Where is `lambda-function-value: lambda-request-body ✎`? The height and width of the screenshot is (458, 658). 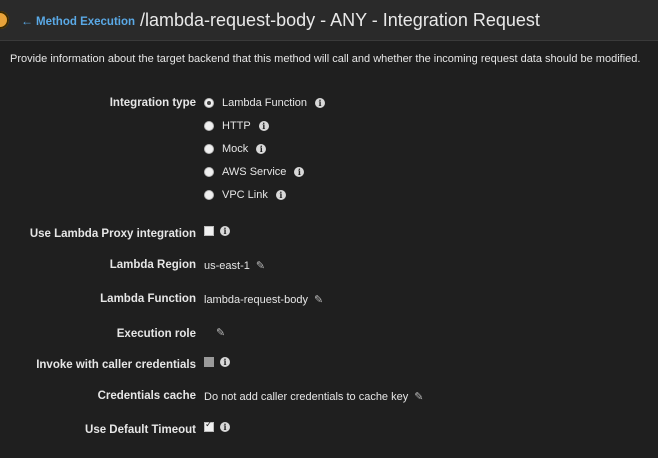 lambda-function-value: lambda-request-body ✎ is located at coordinates (263, 299).